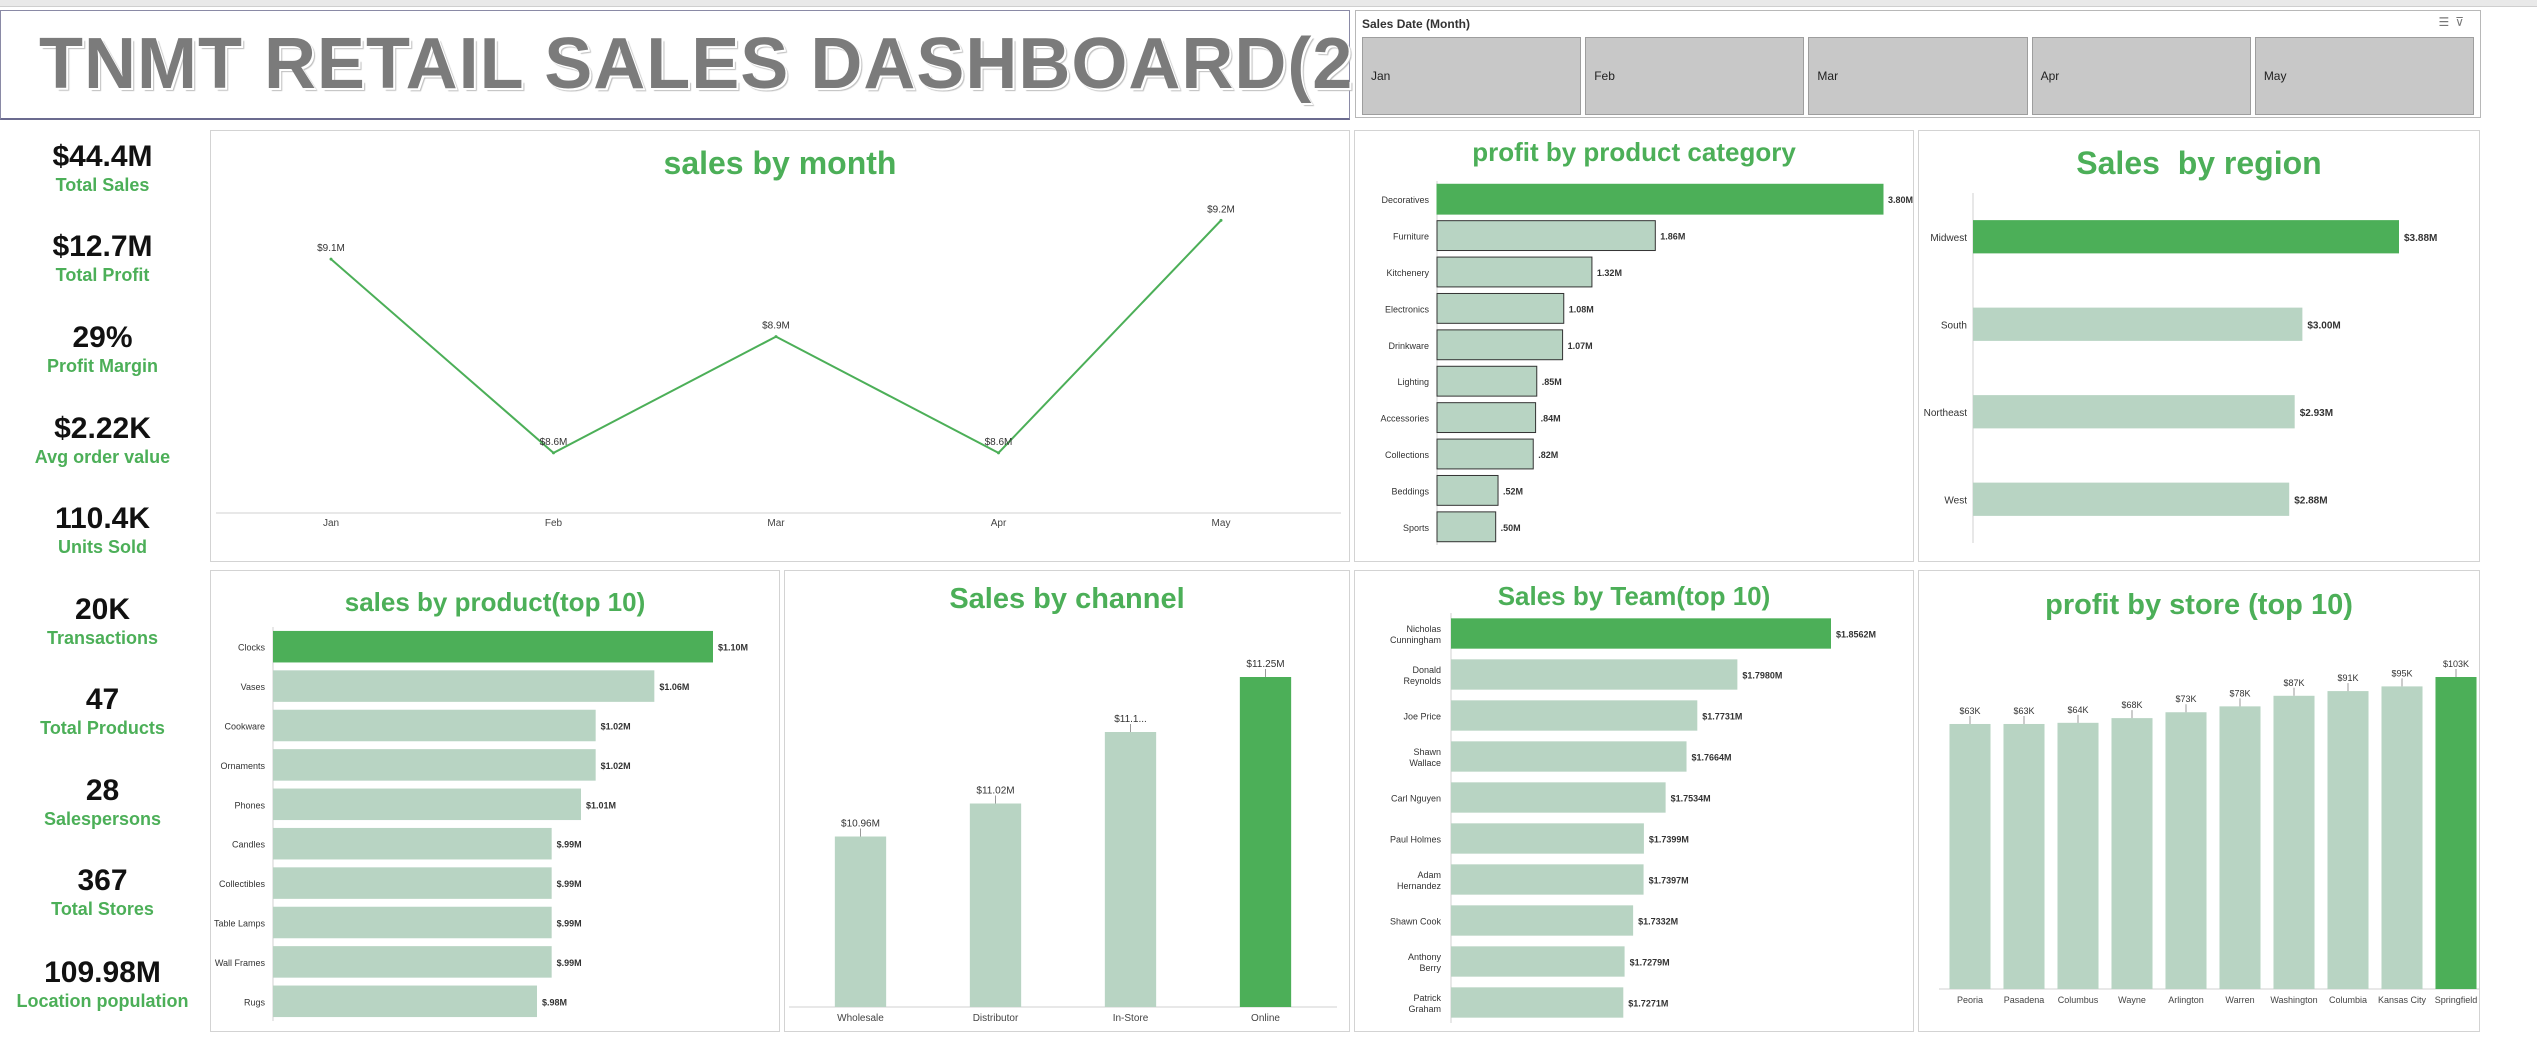 The width and height of the screenshot is (2537, 1061). I want to click on kpi-label: Total Sales, so click(102, 185).